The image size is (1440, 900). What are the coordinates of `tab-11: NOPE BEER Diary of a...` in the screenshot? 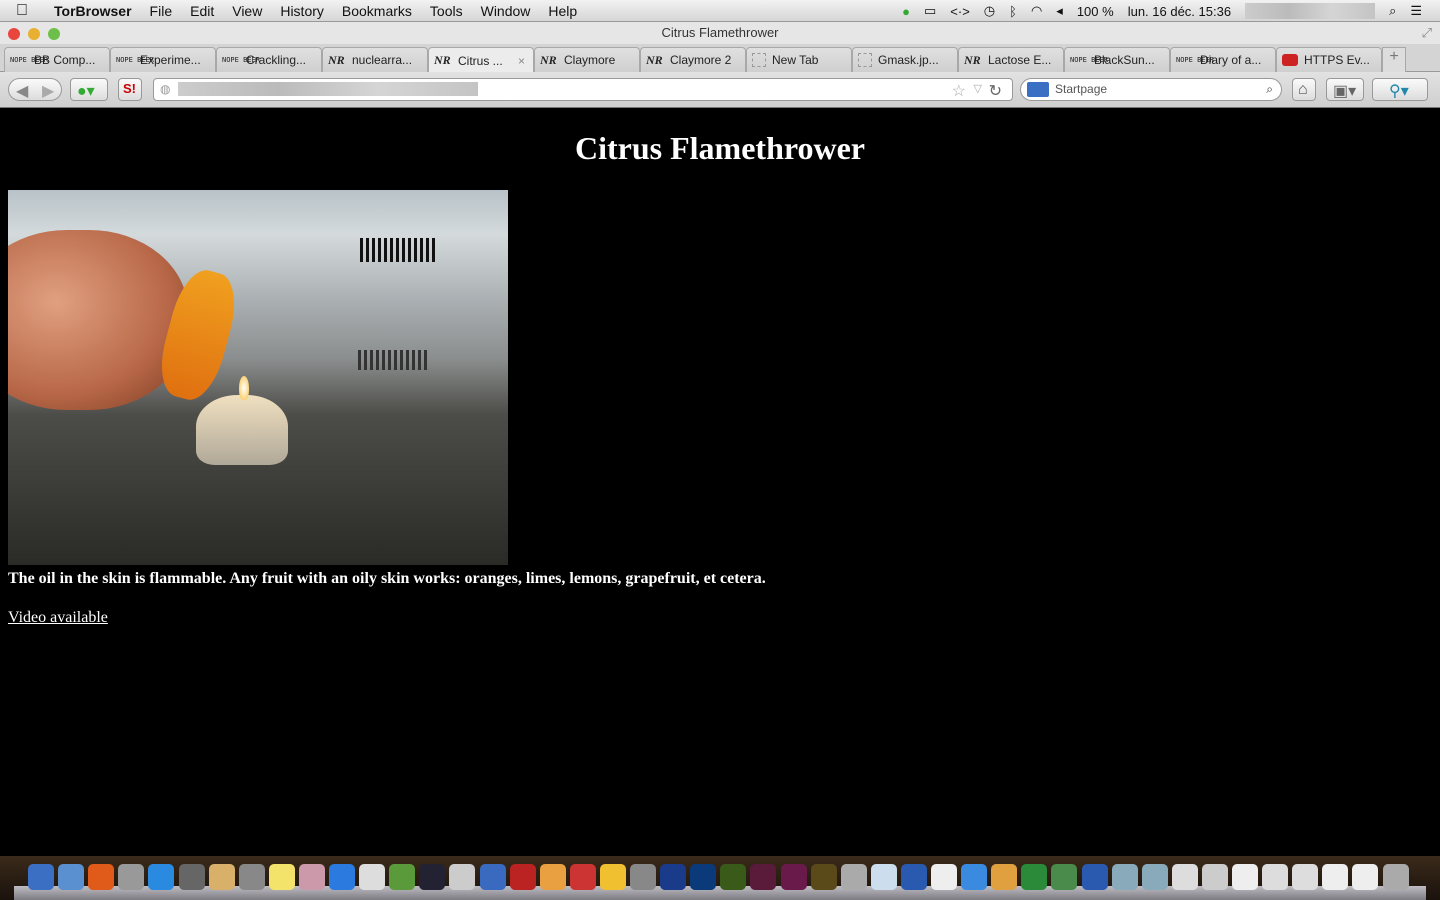 It's located at (1223, 59).